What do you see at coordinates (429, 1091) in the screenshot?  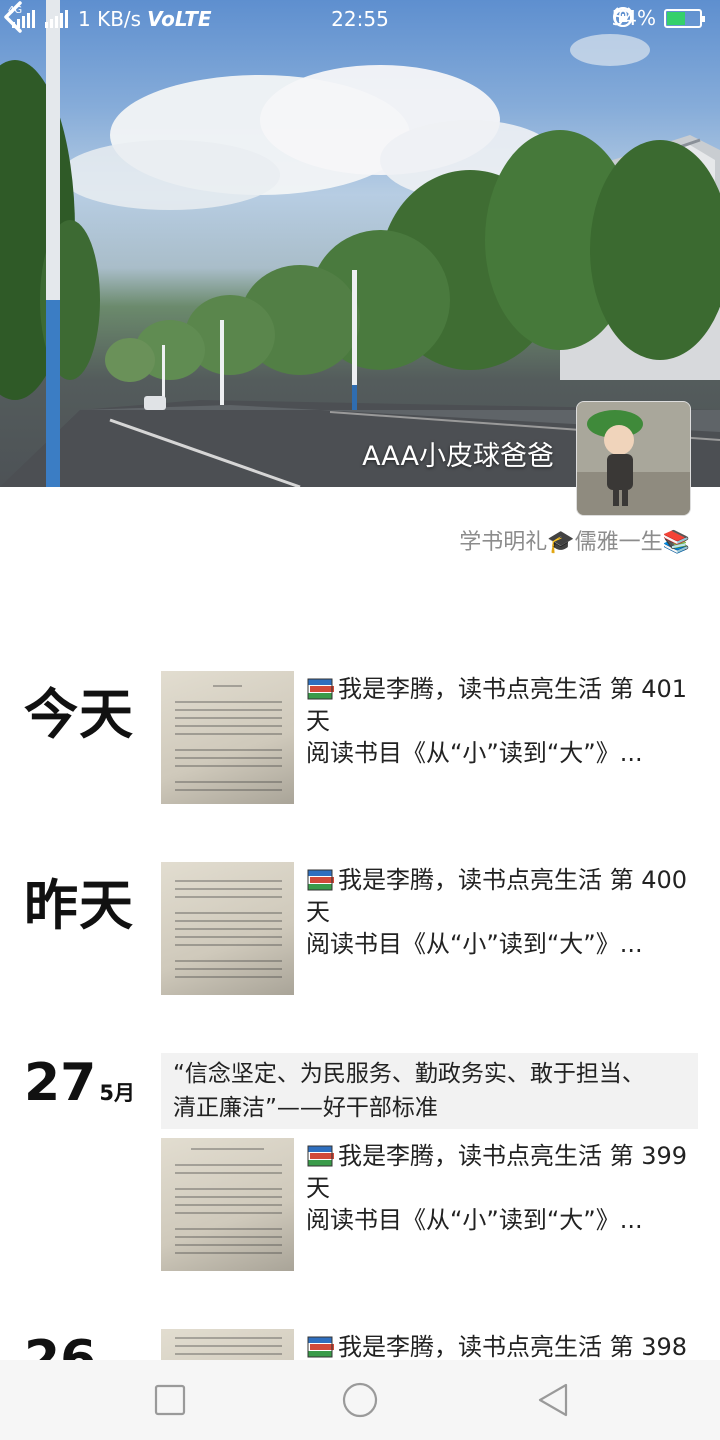 I see `text-post: “信念坚定、为民服务、勤政务实、敢于担当、 清正廉洁”——好干部标准` at bounding box center [429, 1091].